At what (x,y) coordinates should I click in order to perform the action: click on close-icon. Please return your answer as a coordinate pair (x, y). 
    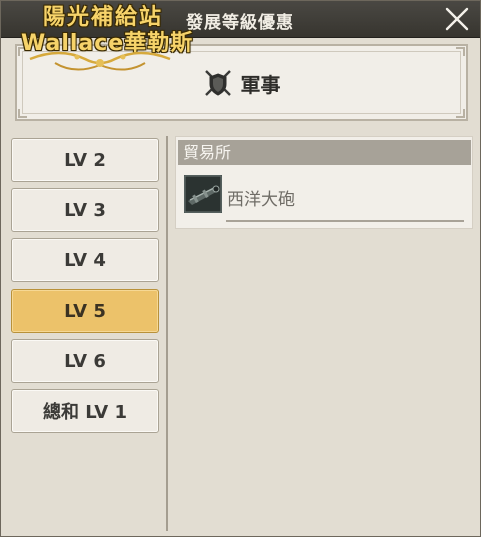
    Looking at the image, I should click on (457, 19).